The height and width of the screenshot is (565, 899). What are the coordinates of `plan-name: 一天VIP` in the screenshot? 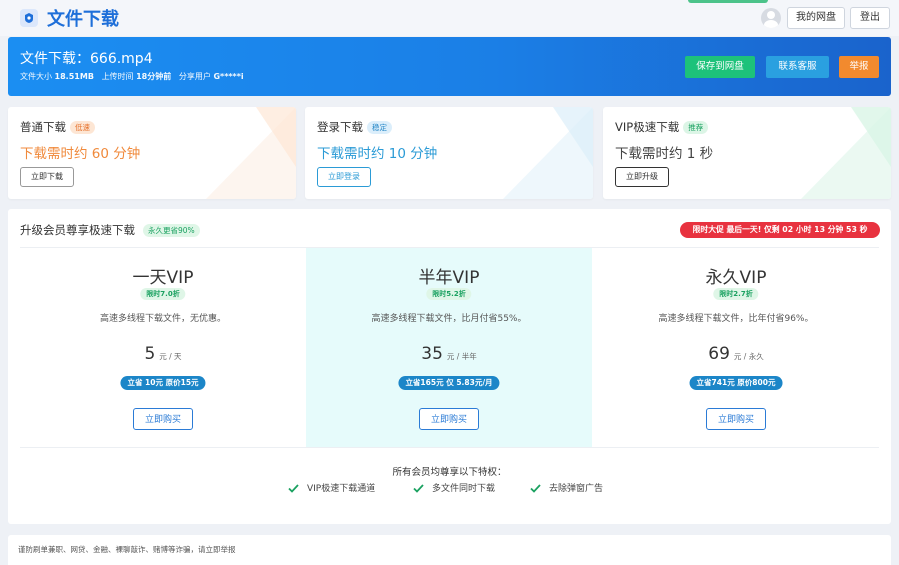 It's located at (163, 278).